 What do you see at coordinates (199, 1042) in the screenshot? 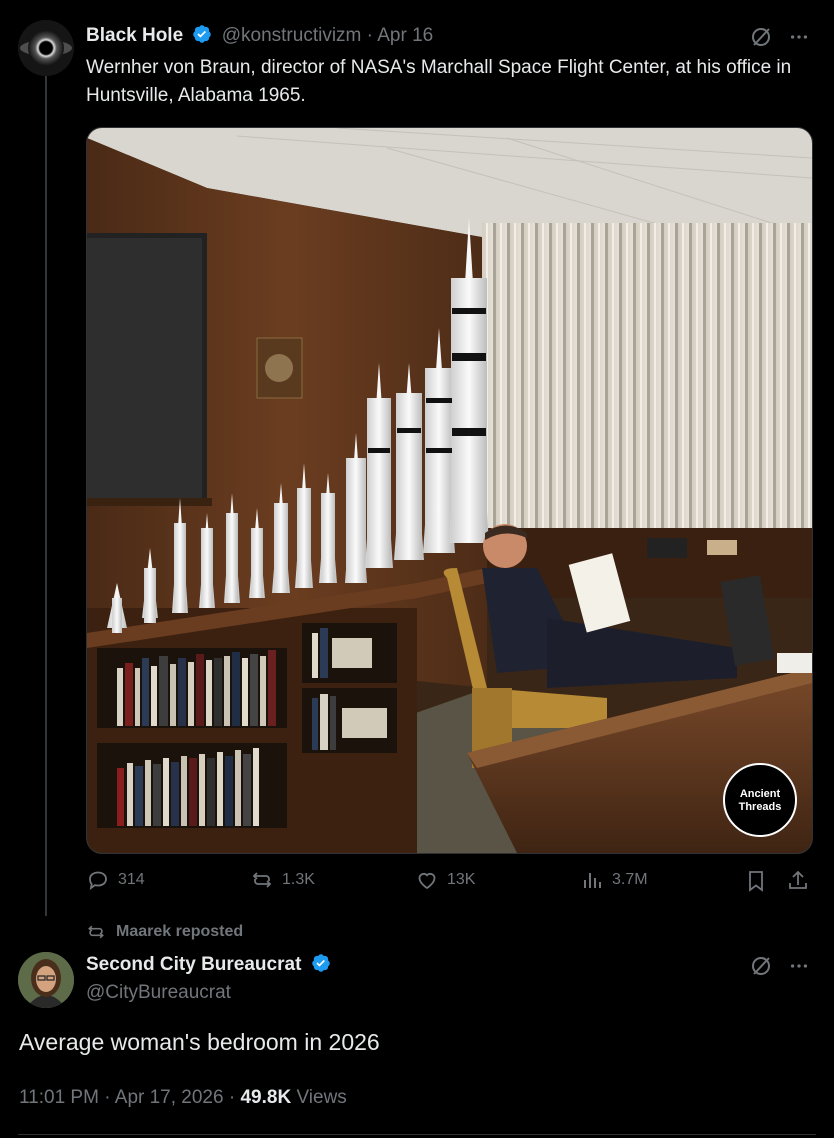
I see `tweet2-text: Average woman's bedroom in 2026` at bounding box center [199, 1042].